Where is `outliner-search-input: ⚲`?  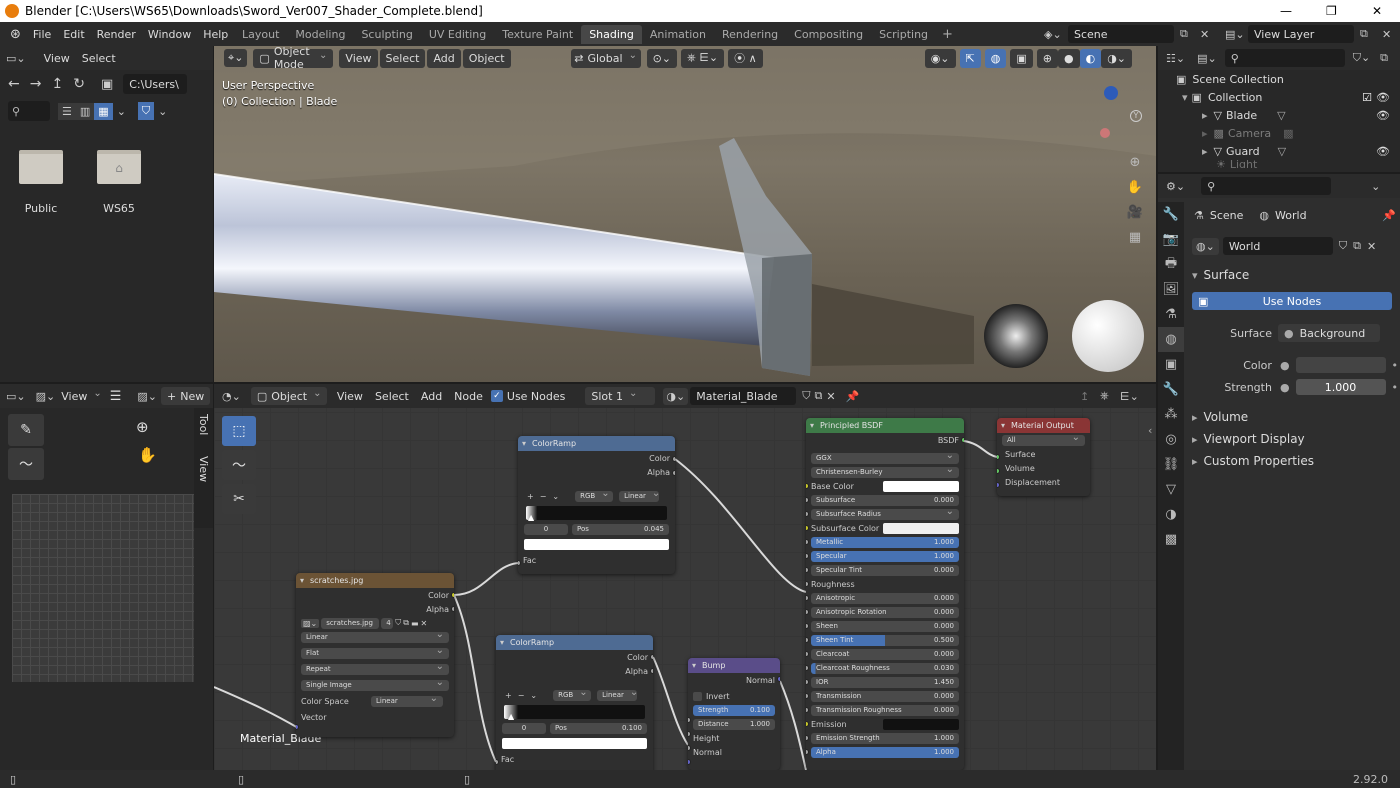
outliner-search-input: ⚲ is located at coordinates (1284, 58).